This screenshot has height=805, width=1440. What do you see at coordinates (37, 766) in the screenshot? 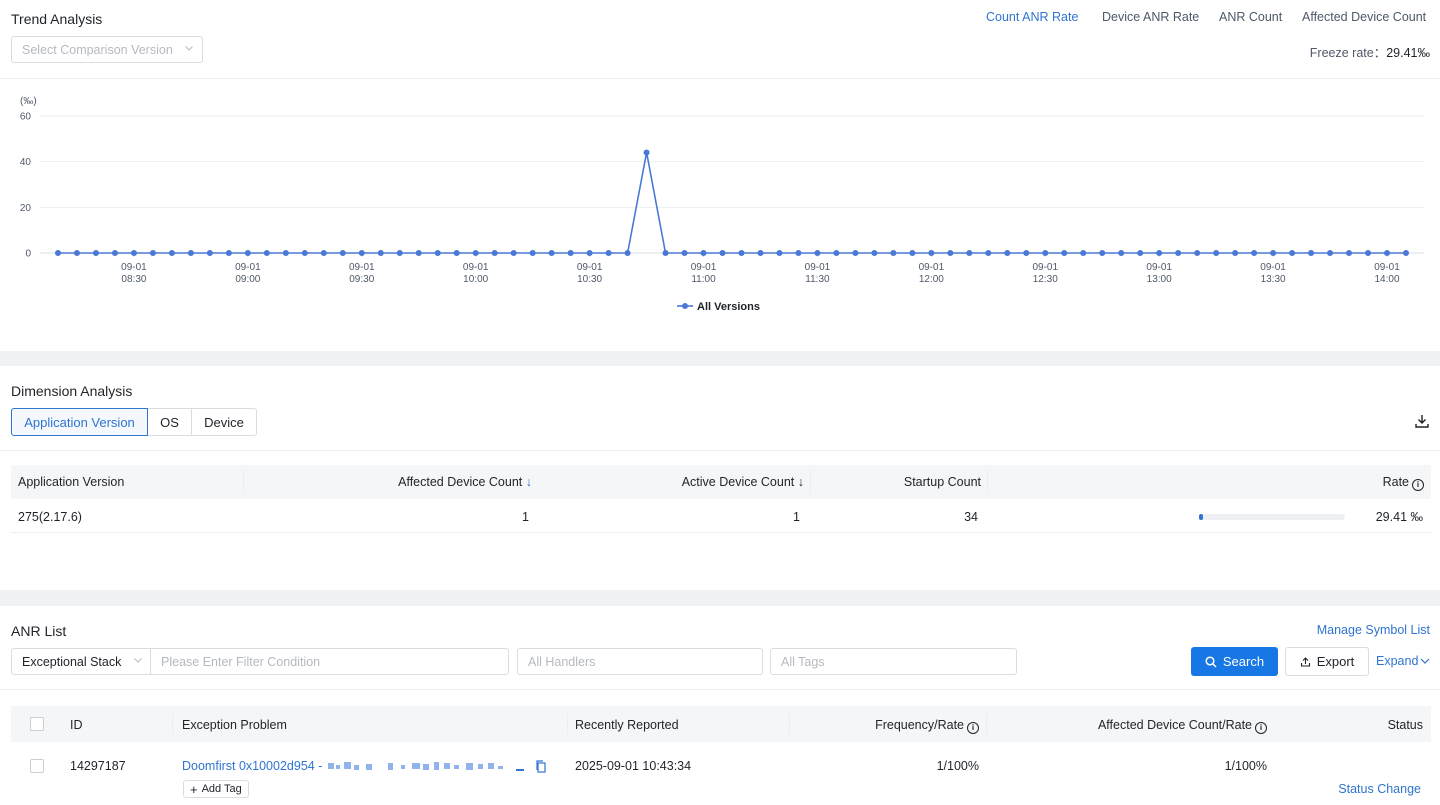
I see `row-checkbox` at bounding box center [37, 766].